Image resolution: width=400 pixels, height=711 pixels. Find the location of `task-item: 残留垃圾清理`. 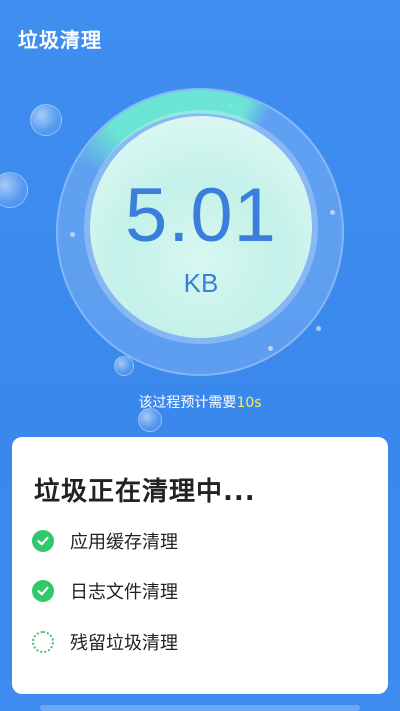

task-item: 残留垃圾清理 is located at coordinates (105, 642).